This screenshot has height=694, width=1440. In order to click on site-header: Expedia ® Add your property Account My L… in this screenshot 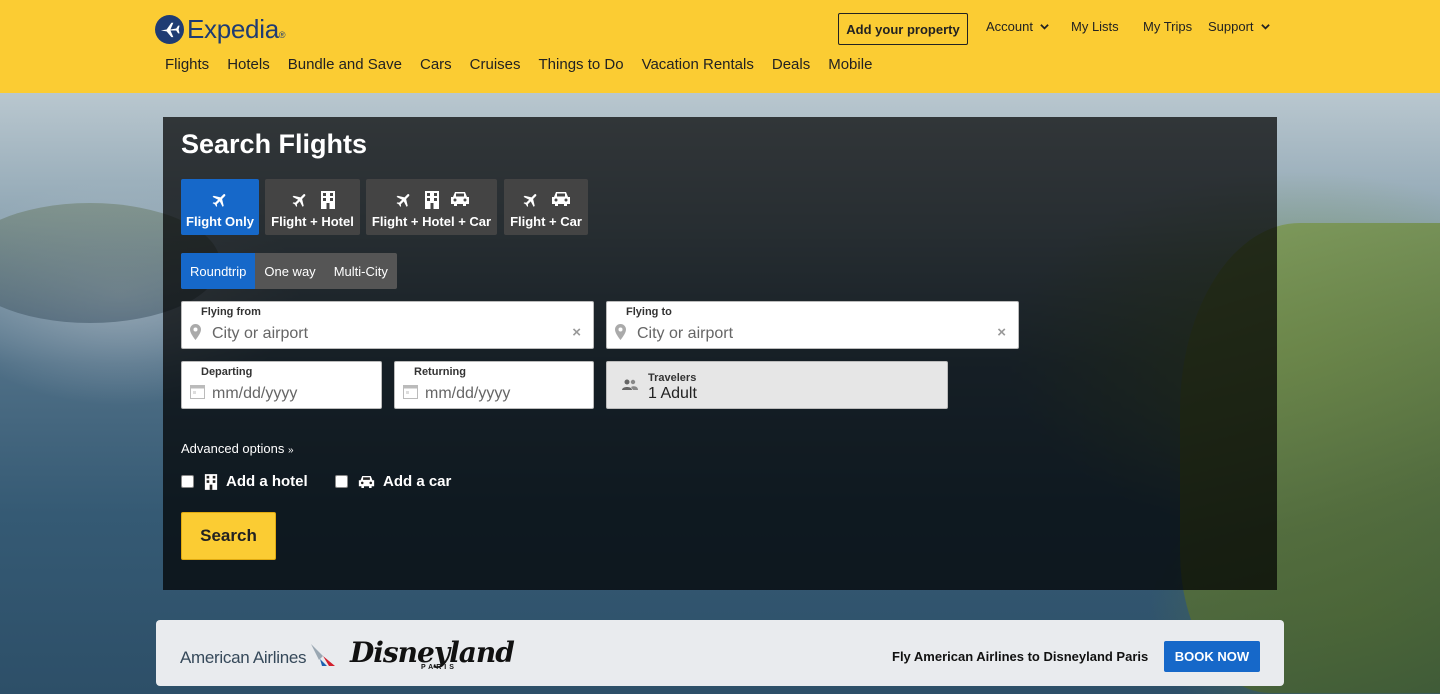, I will do `click(720, 46)`.